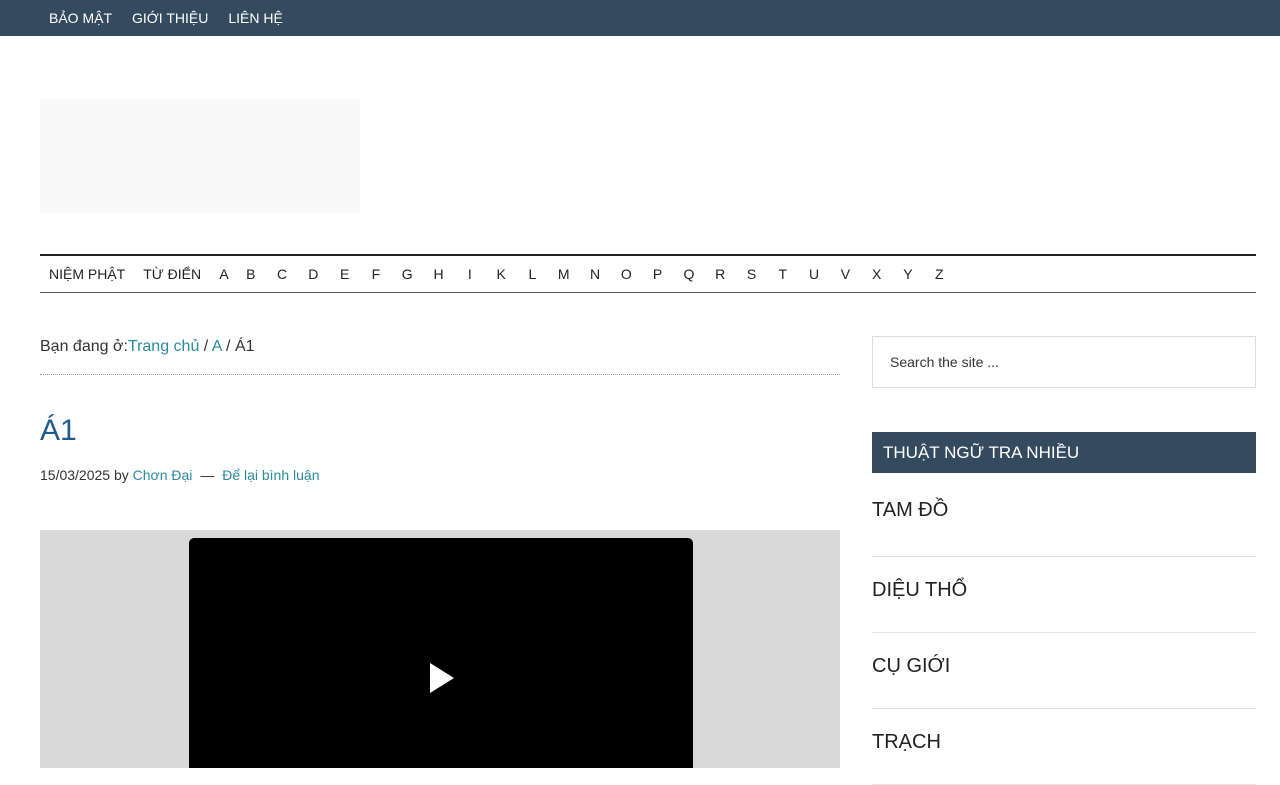  Describe the element at coordinates (217, 346) in the screenshot. I see `breadcrumb-category-link: A` at that location.